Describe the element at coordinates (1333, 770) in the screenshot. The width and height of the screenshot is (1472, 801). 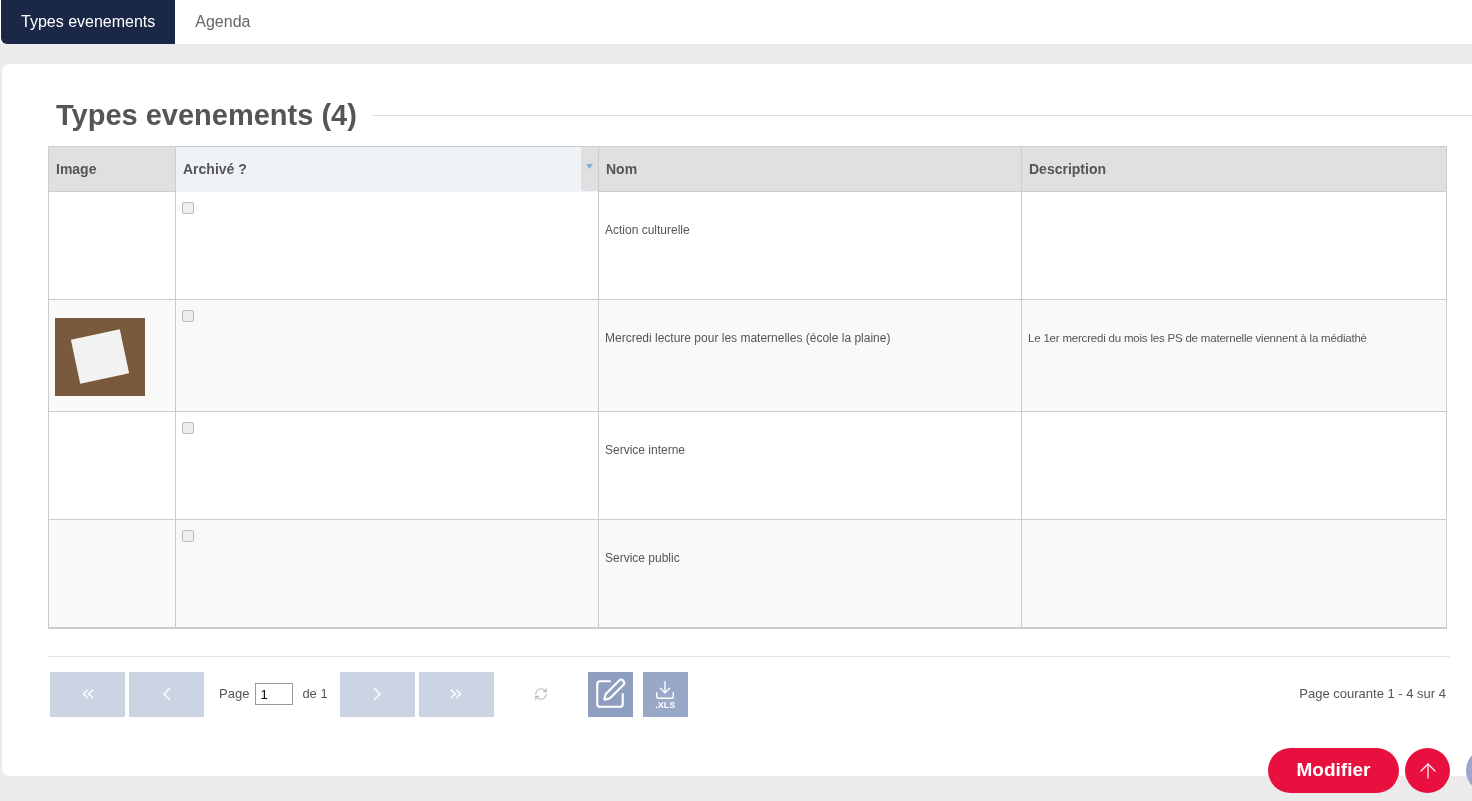
I see `modify-button: Modifier` at that location.